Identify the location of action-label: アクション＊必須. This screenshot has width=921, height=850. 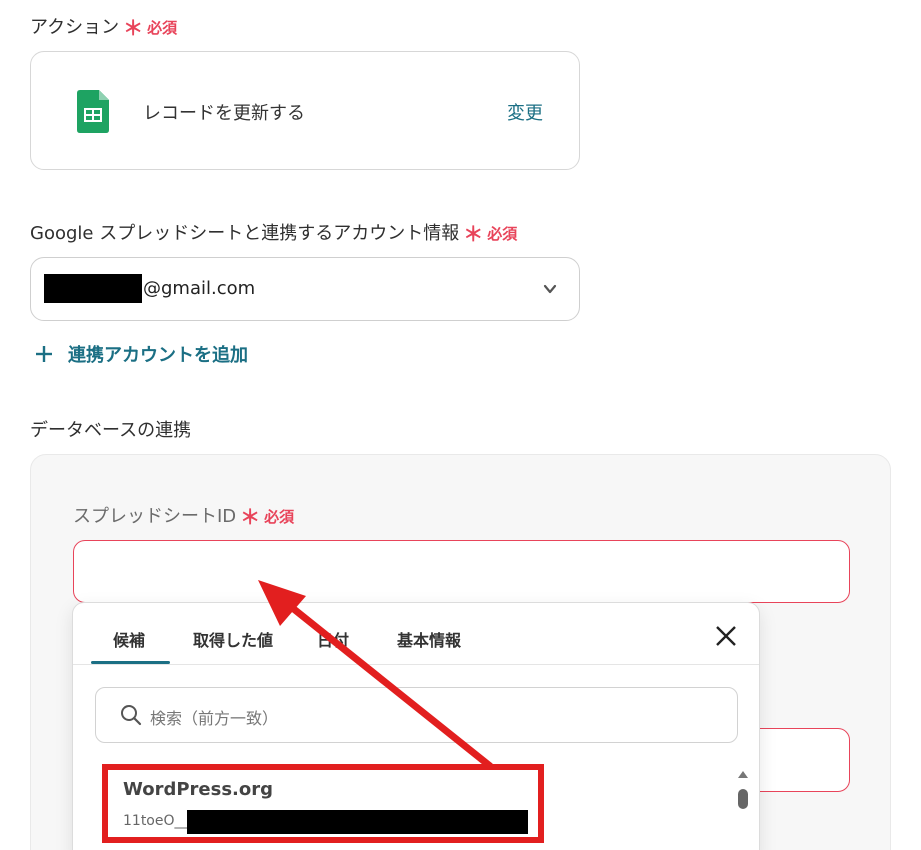
(103, 26).